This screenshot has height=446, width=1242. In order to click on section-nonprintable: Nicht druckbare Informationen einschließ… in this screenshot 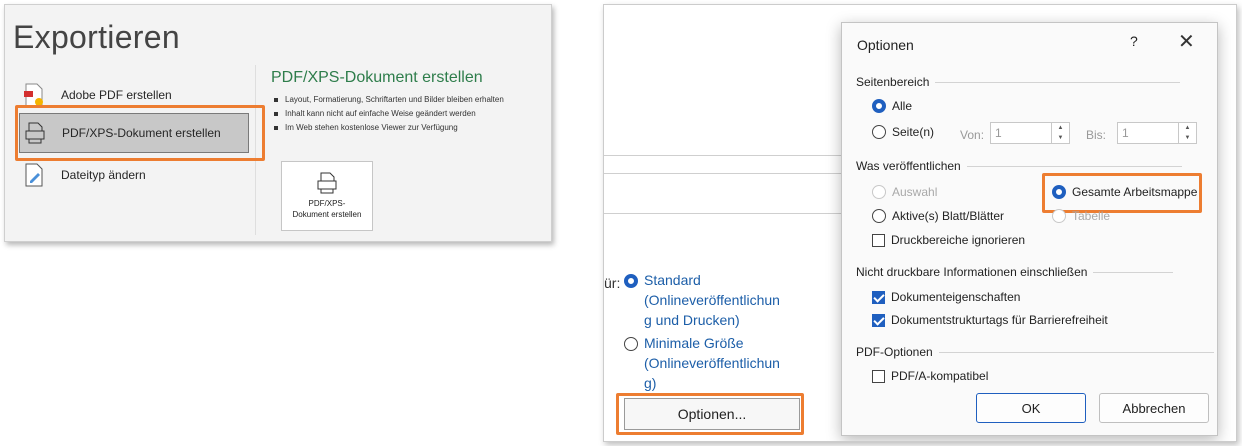, I will do `click(1015, 272)`.